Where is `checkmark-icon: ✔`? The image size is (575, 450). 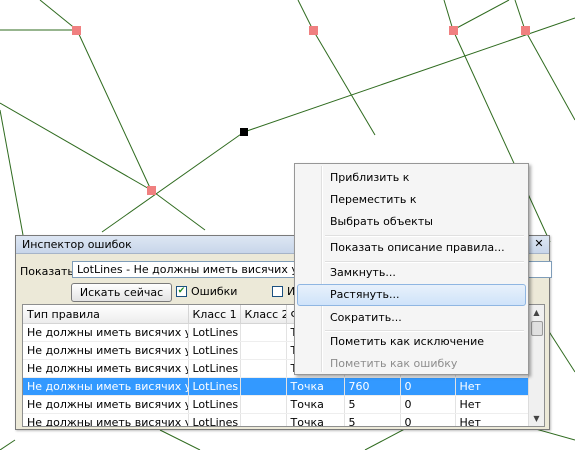
checkmark-icon: ✔ is located at coordinates (181, 291).